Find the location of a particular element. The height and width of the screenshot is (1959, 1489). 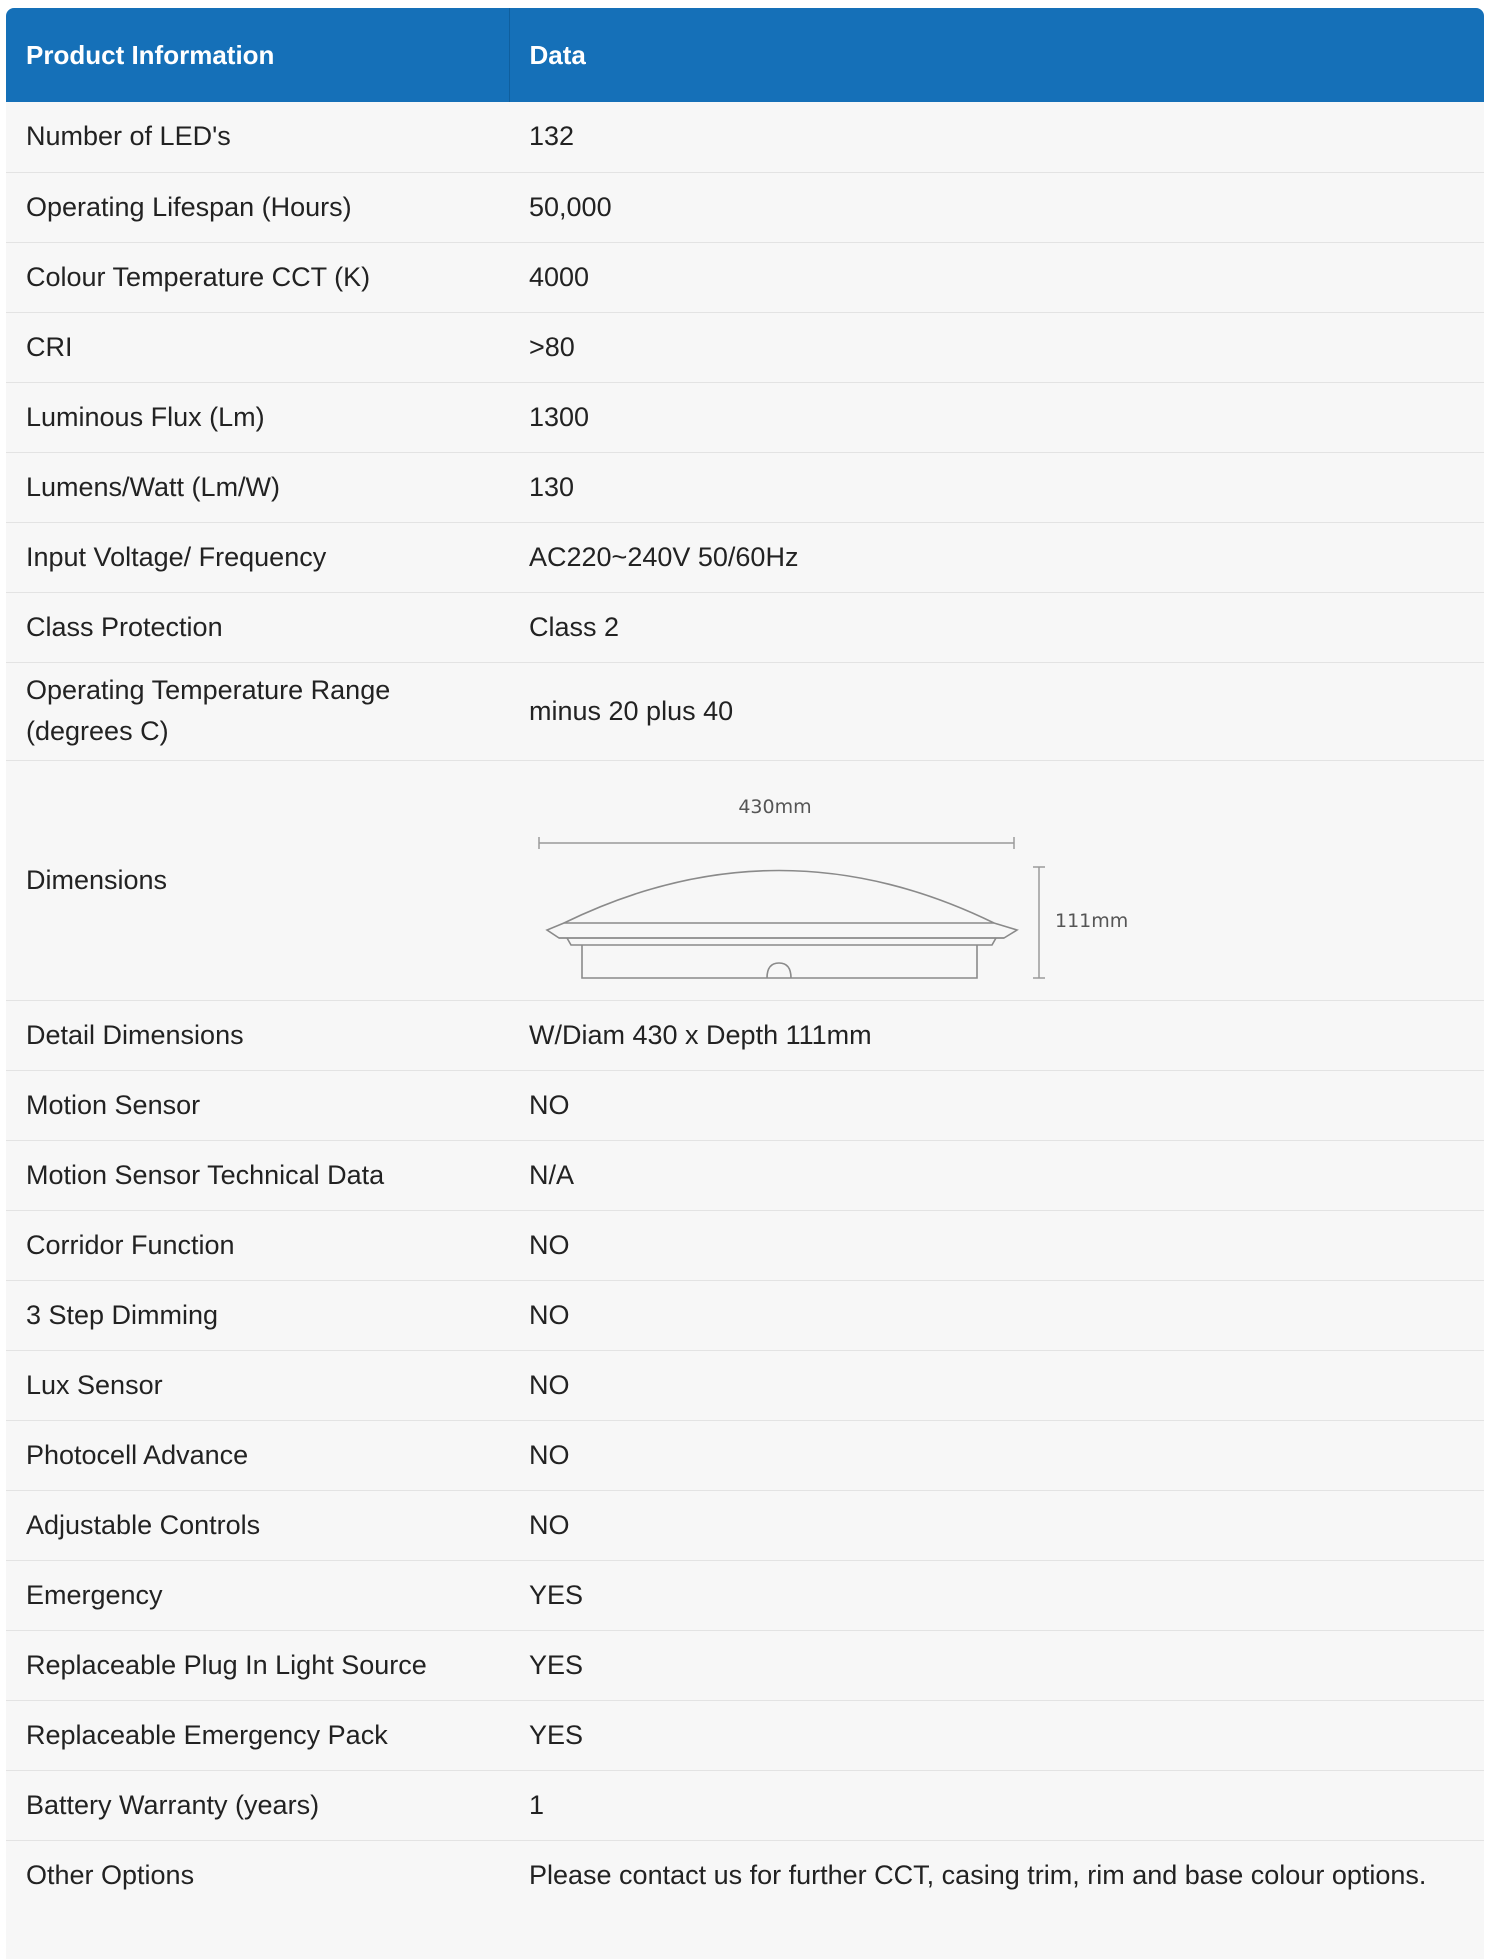

dimensions-diagram: 430mm 111mm is located at coordinates (833, 887).